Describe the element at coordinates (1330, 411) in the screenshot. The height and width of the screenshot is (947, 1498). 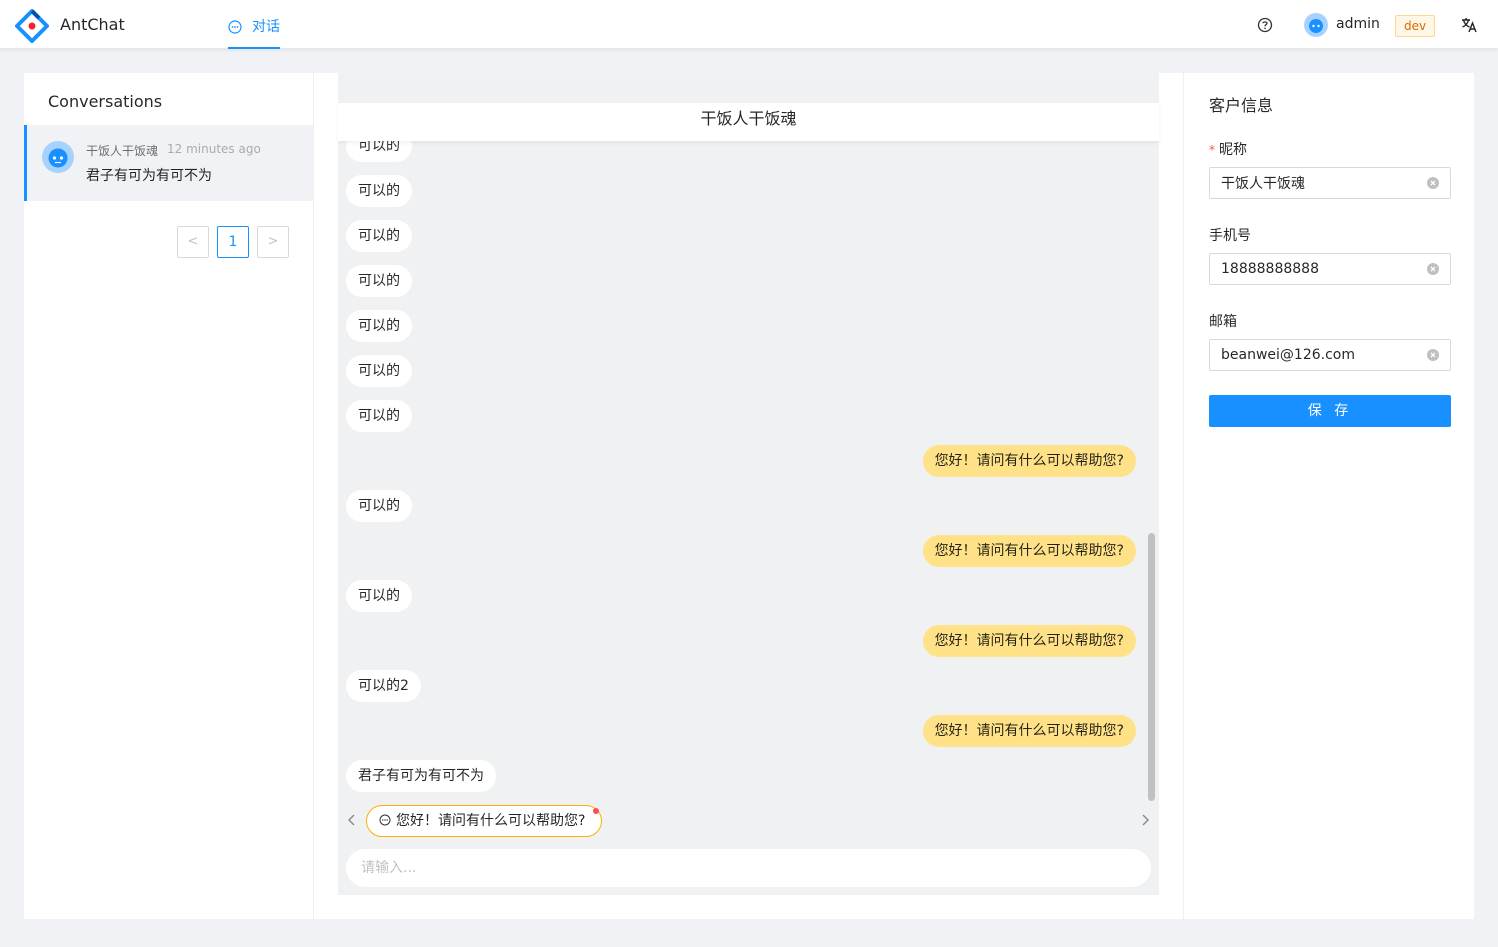
I see `save-button: 保 存` at that location.